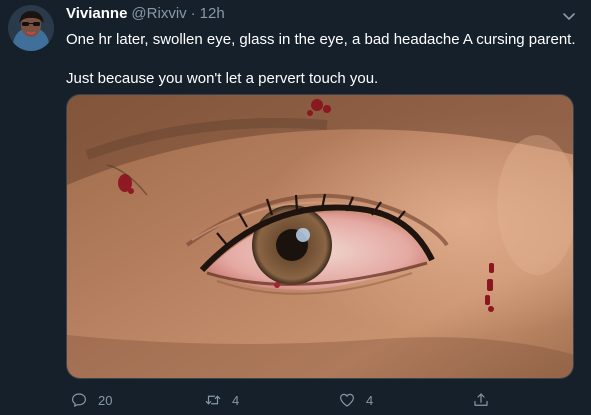  Describe the element at coordinates (212, 13) in the screenshot. I see `timestamp: 12h` at that location.